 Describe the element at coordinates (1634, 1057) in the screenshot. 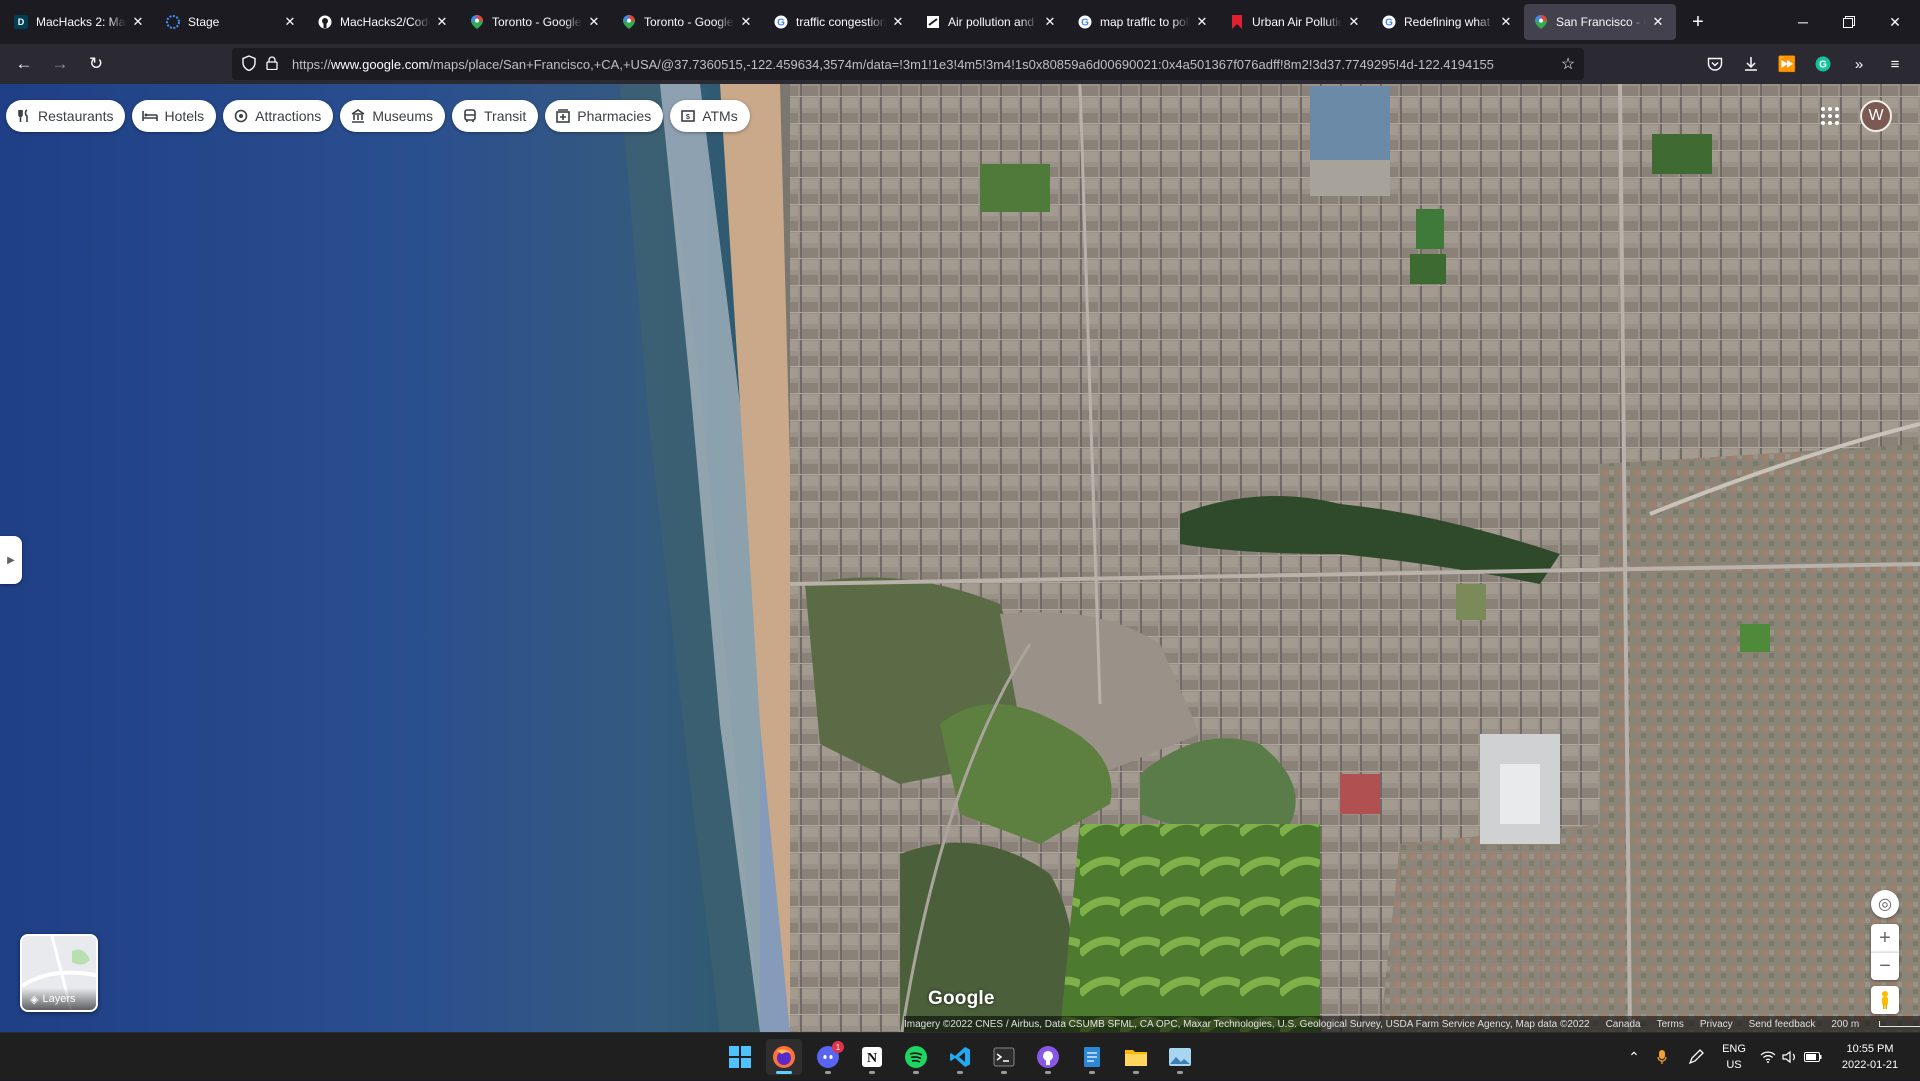

I see `show-hidden-icons-chevron-icon: ⌃` at that location.